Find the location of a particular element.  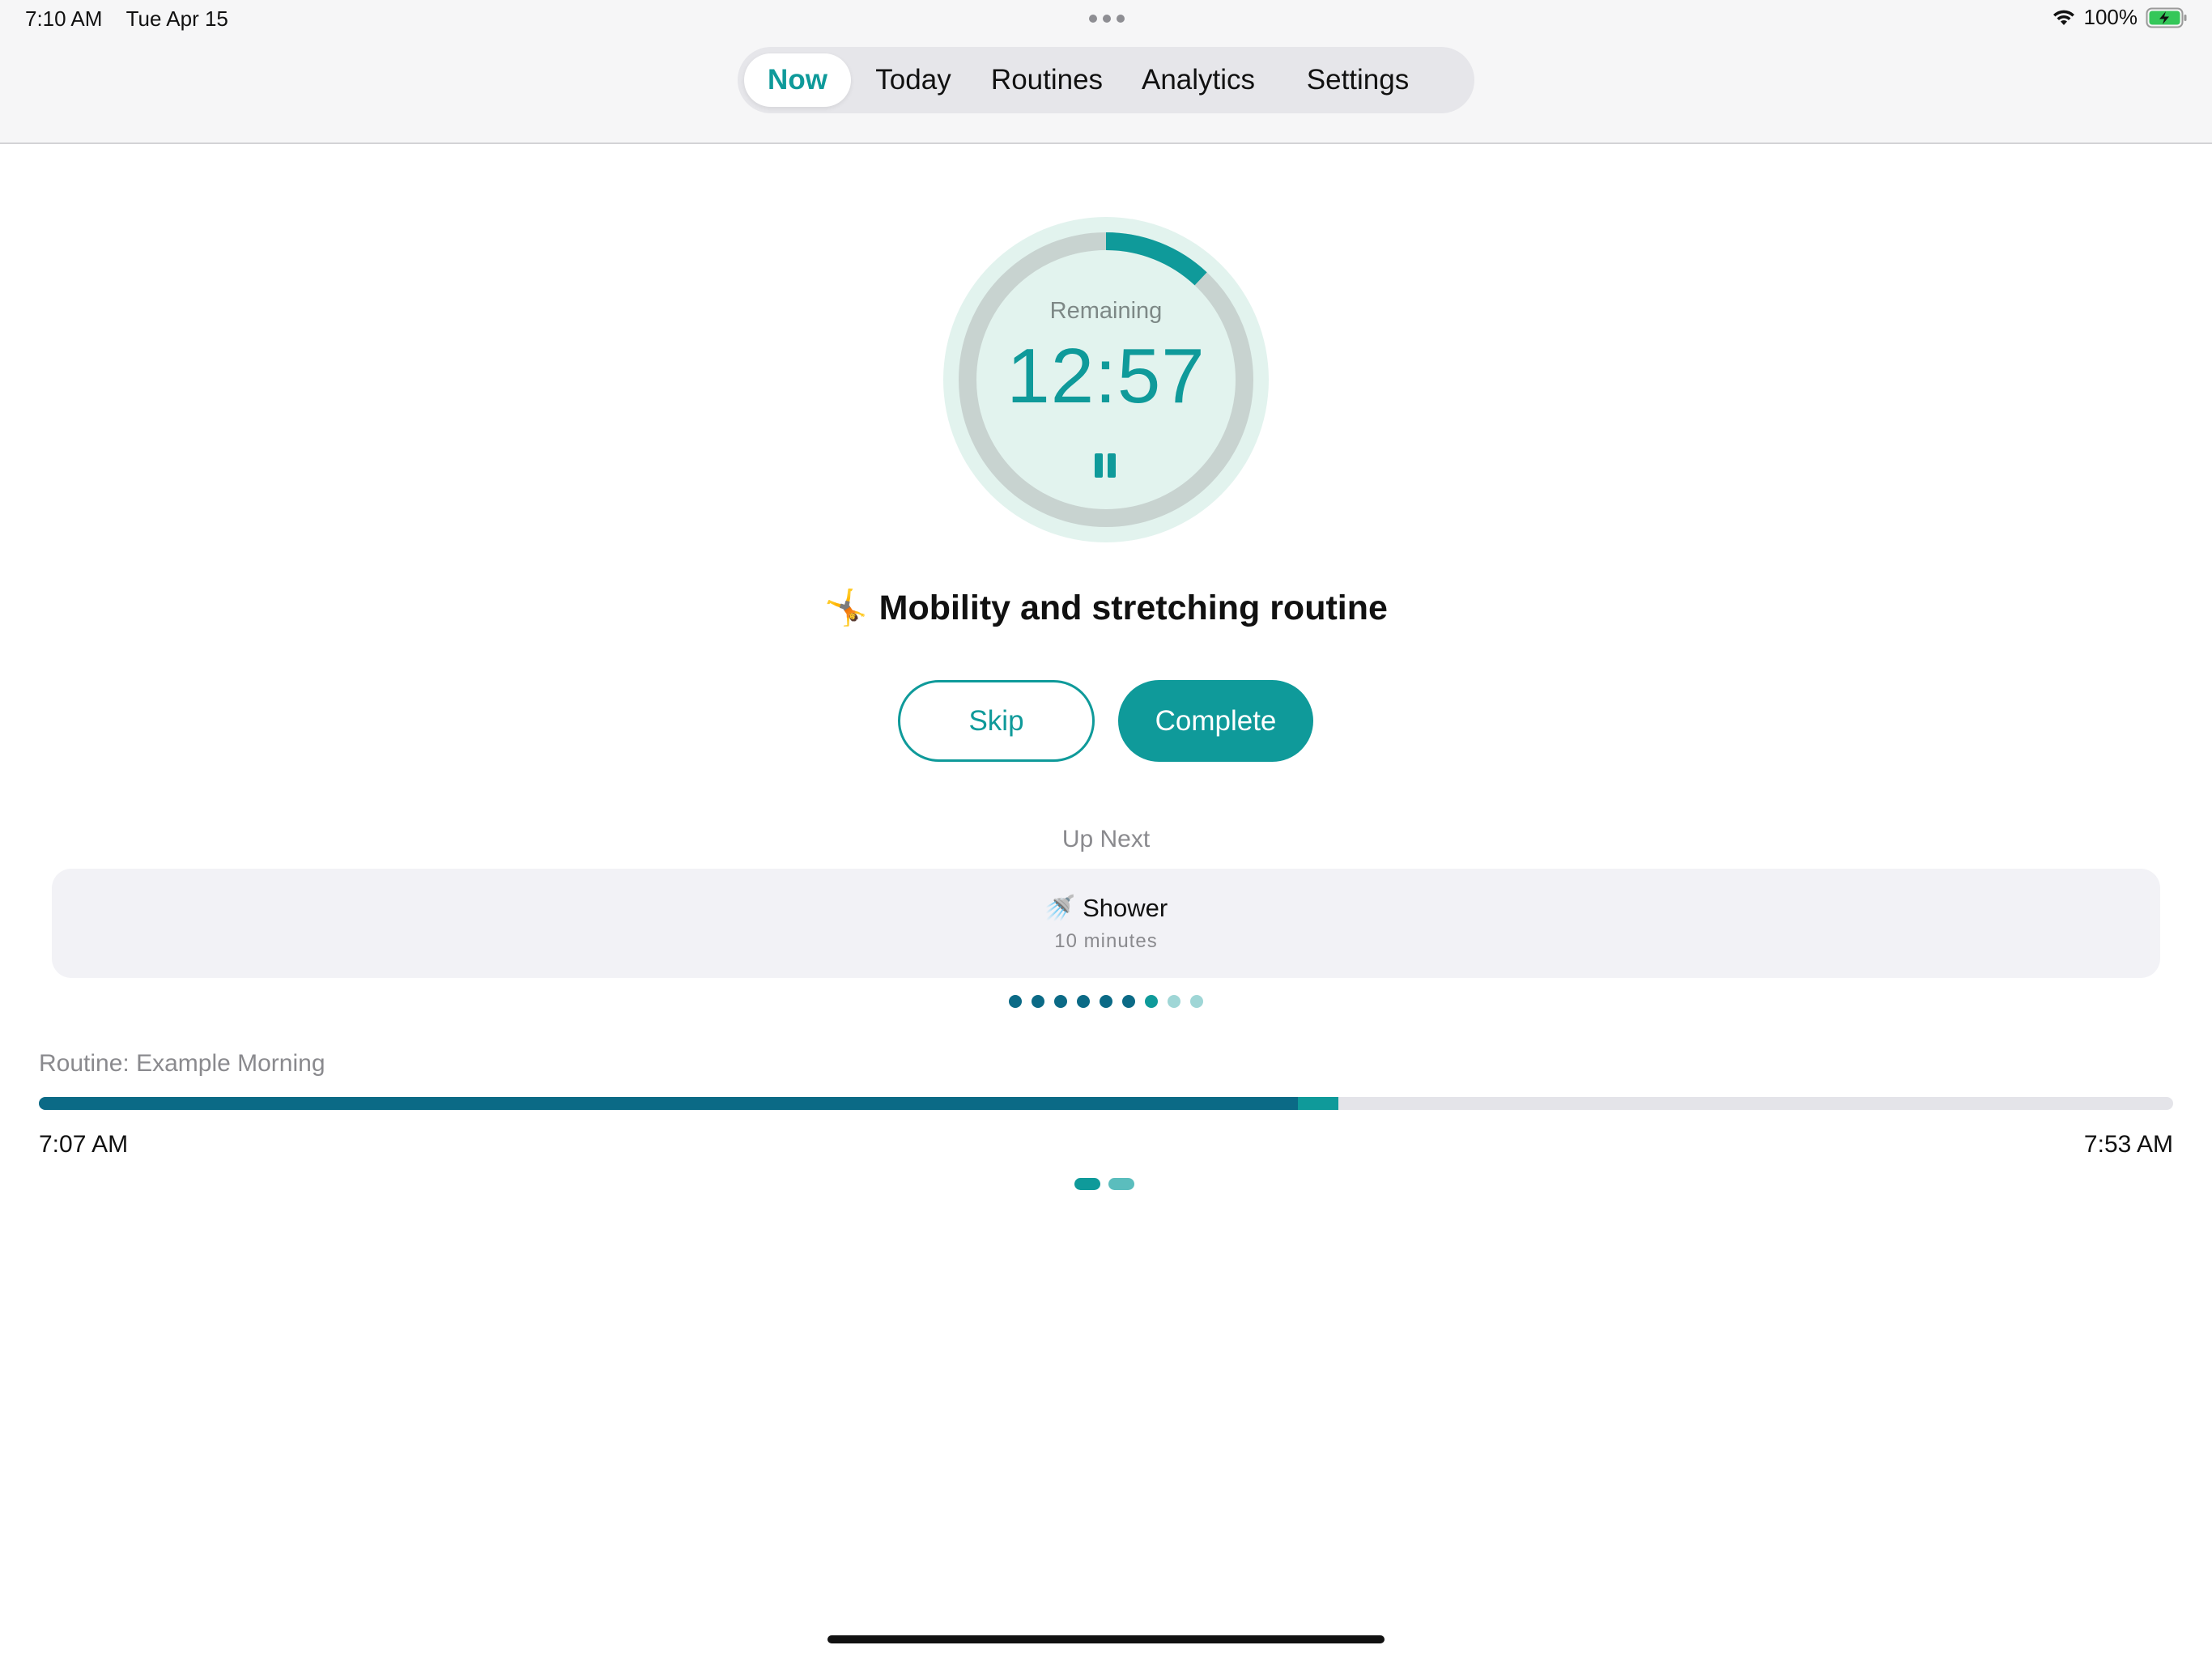

routine-start-time: 7:07 AM is located at coordinates (84, 1144).